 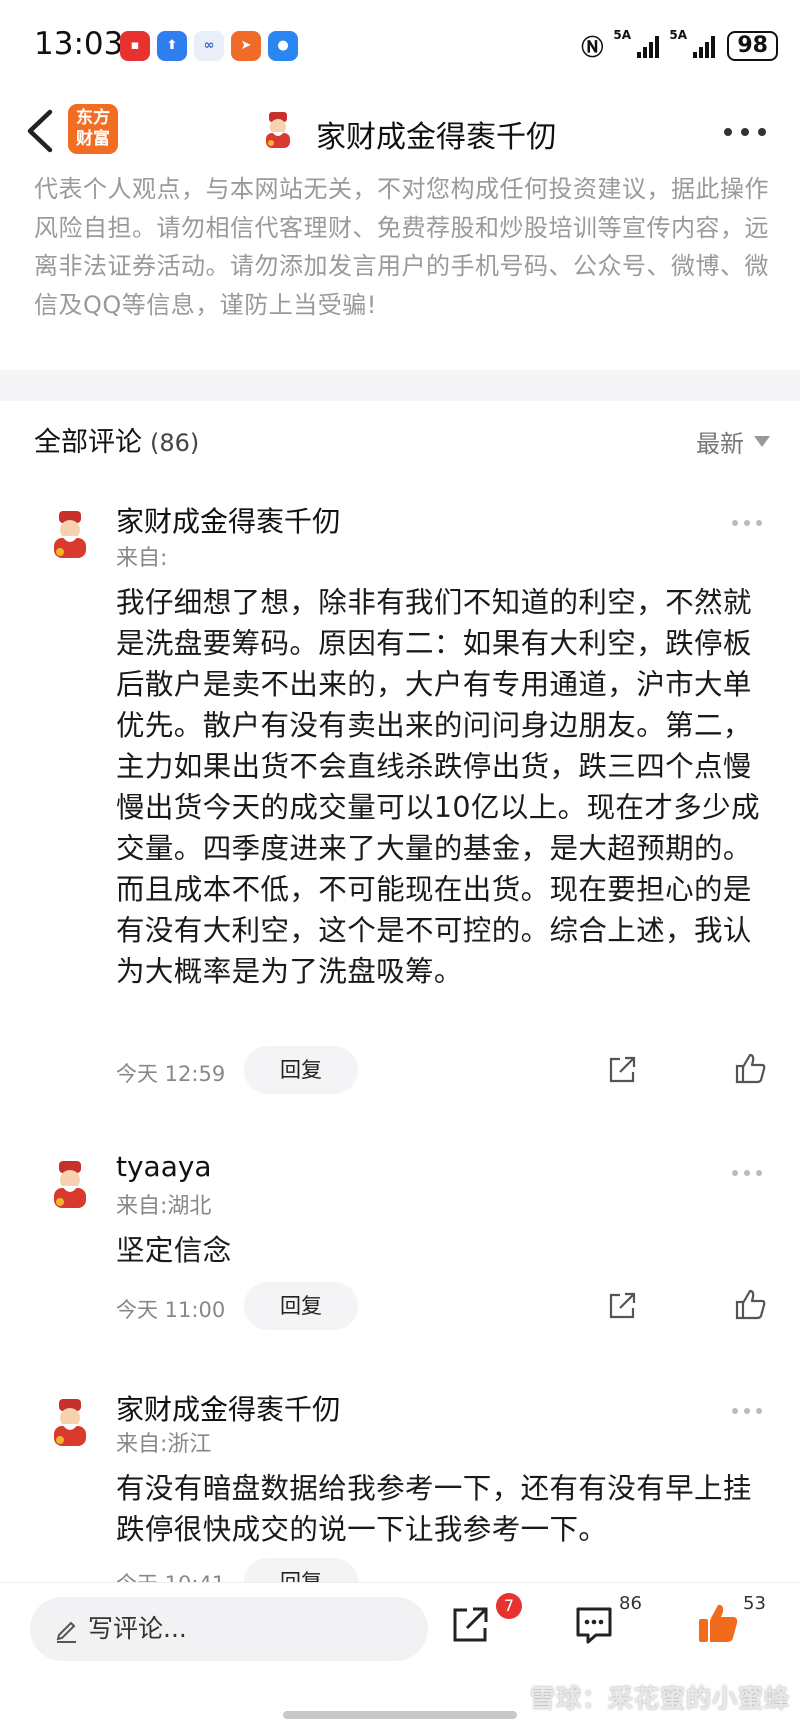 What do you see at coordinates (164, 1166) in the screenshot?
I see `comment-author: tyaaya` at bounding box center [164, 1166].